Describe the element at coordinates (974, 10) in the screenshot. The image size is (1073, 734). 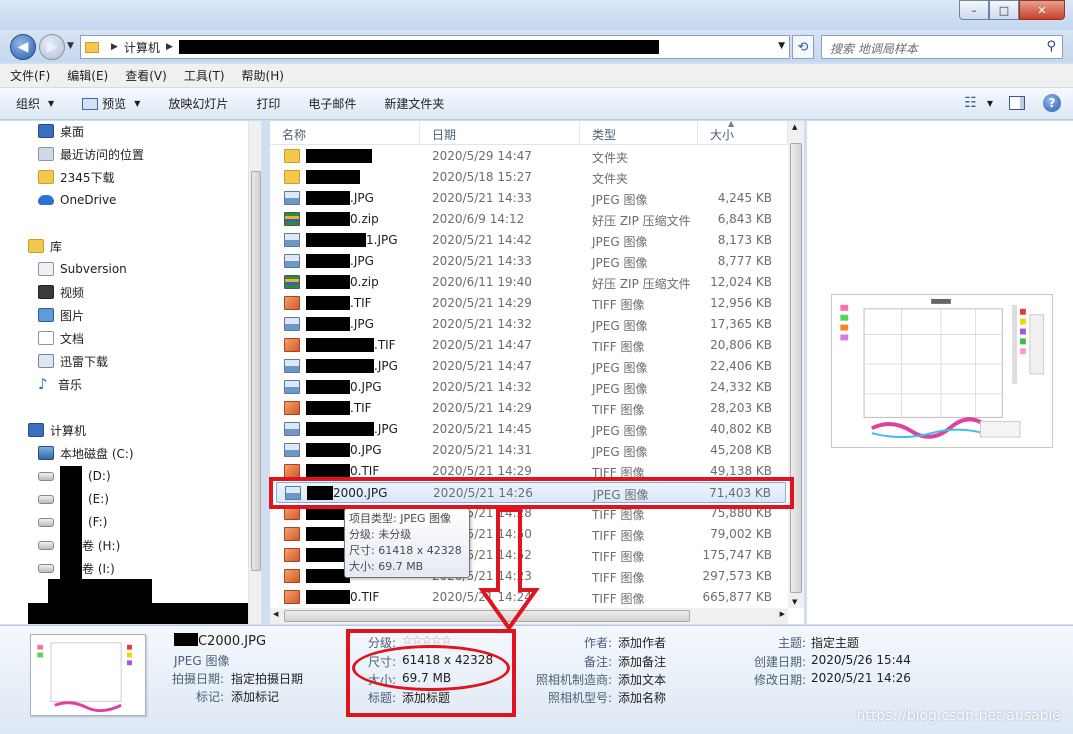
I see `minimize-button: –` at that location.